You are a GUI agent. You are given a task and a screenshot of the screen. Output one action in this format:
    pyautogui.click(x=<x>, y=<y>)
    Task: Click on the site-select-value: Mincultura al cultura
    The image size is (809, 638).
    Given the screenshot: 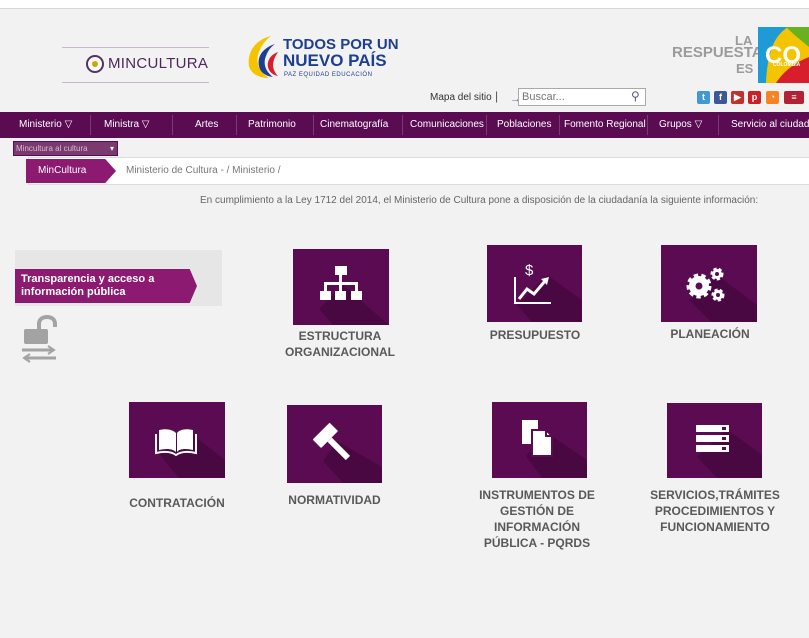 What is the action you would take?
    pyautogui.click(x=52, y=148)
    